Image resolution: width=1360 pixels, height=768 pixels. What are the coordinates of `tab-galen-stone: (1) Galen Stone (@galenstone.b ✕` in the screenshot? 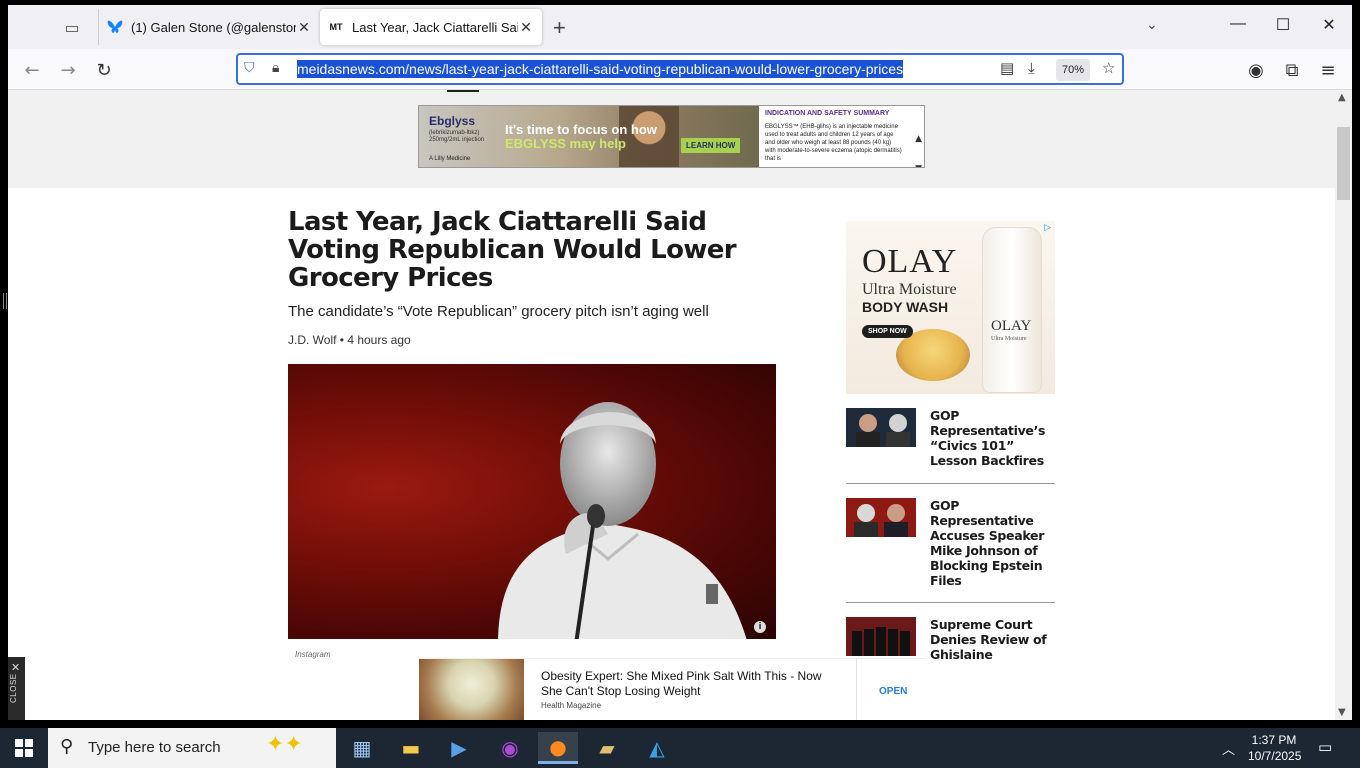 It's located at (209, 27).